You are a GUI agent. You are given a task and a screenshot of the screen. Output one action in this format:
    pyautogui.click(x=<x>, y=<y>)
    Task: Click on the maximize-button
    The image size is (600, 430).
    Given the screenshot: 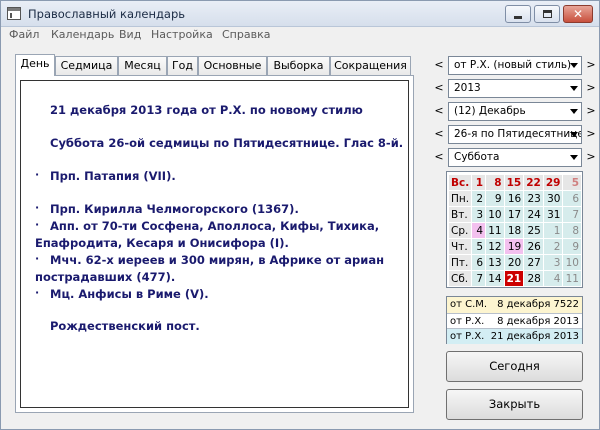 What is the action you would take?
    pyautogui.click(x=547, y=14)
    